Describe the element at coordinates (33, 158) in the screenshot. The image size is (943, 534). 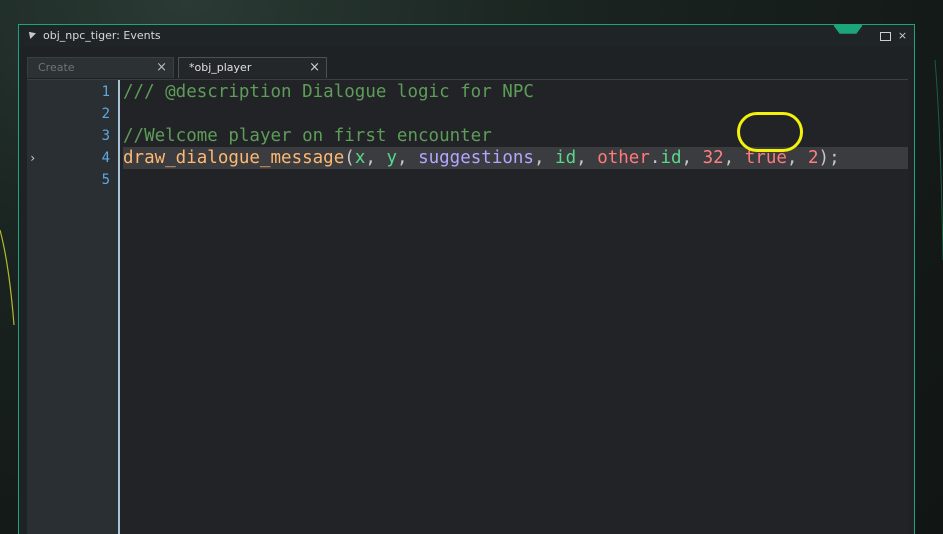
I see `current-line-marker: ›` at that location.